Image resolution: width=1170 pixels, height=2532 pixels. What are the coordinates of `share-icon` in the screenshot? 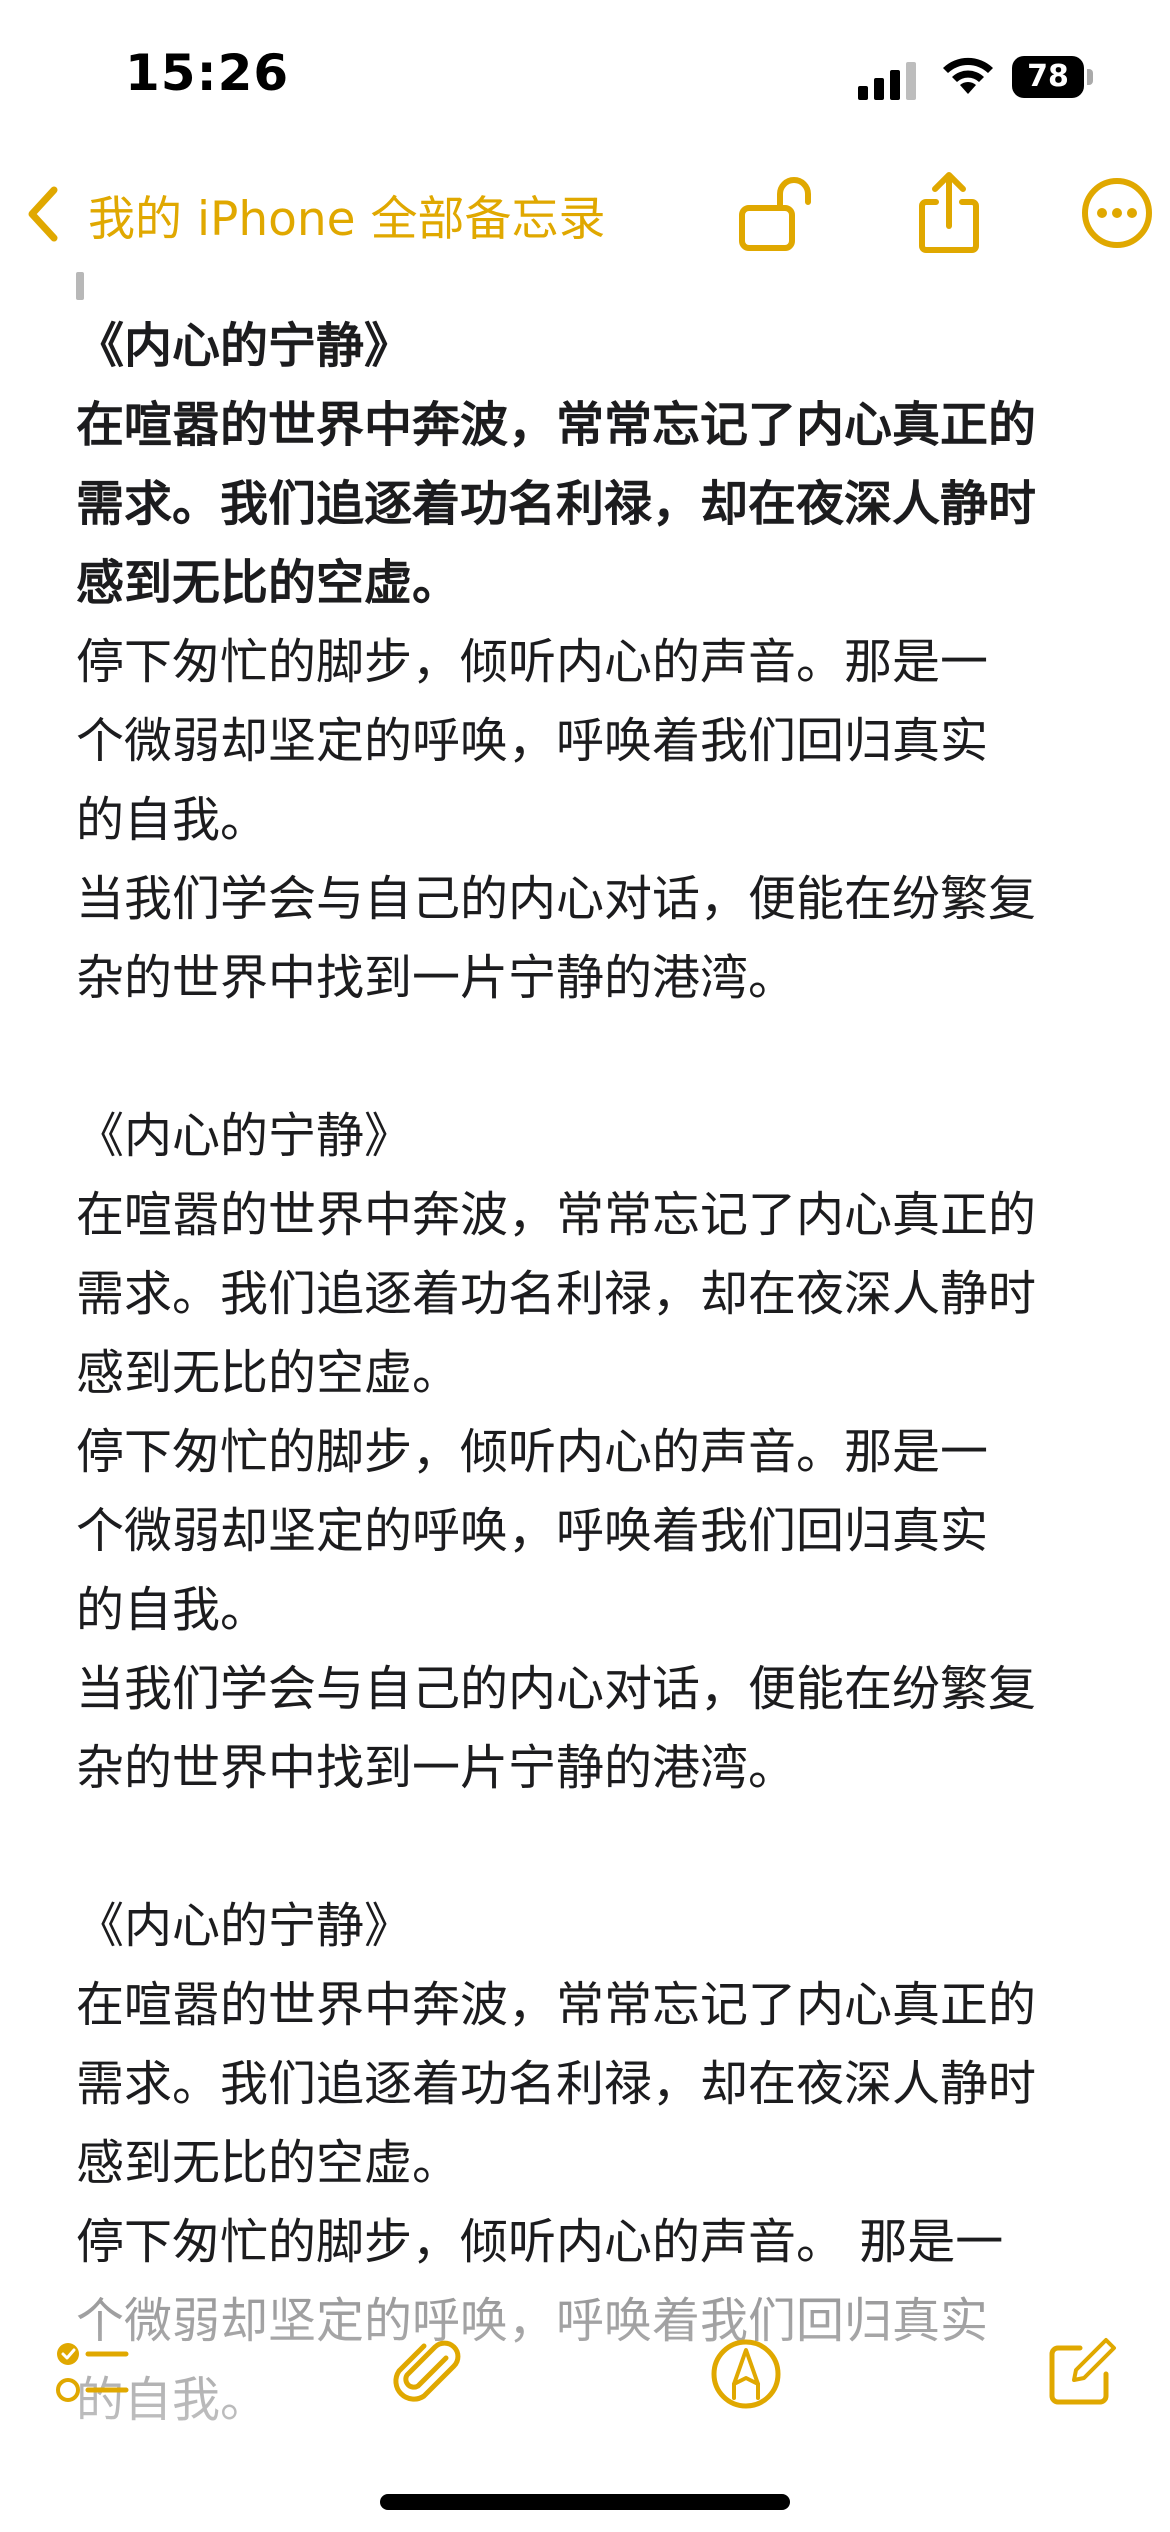 It's located at (949, 212).